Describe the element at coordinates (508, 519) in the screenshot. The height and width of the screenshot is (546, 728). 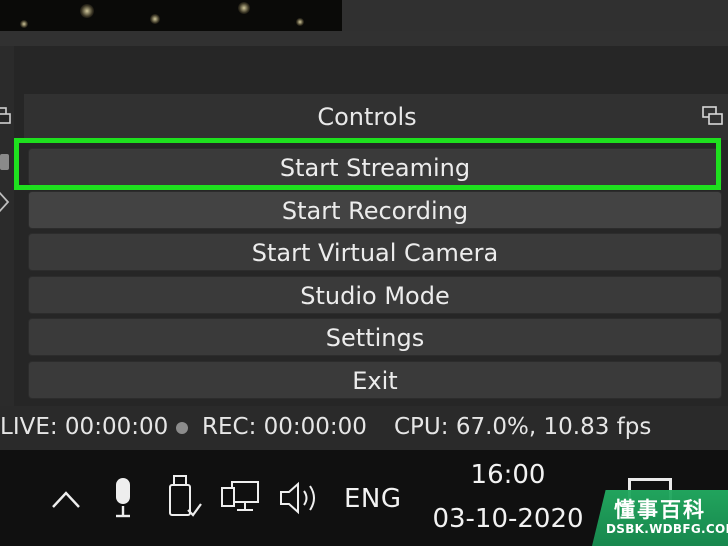
I see `clock-date: 03-10-2020` at that location.